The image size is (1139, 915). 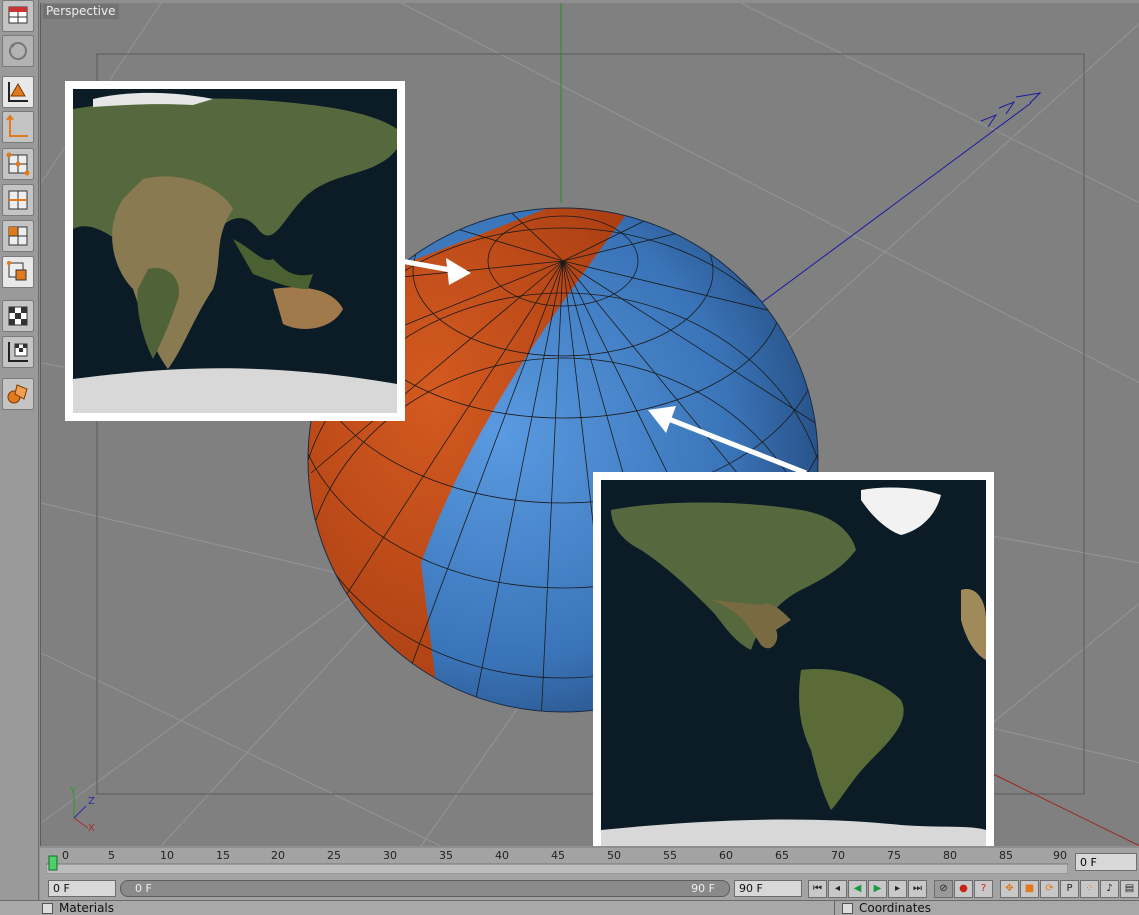 I want to click on model-tool-icon, so click(x=18, y=92).